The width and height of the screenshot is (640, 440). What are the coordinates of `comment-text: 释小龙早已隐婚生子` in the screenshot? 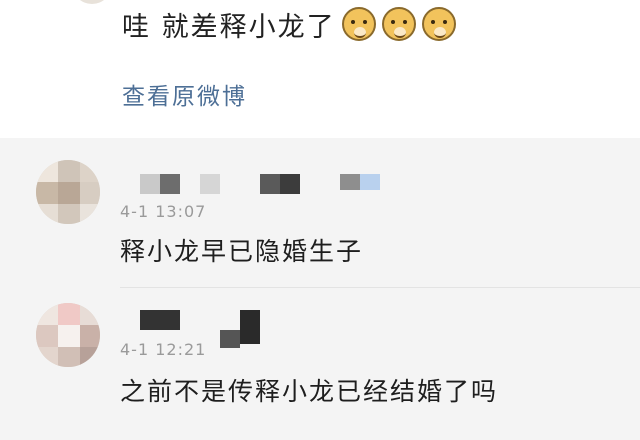 It's located at (242, 251).